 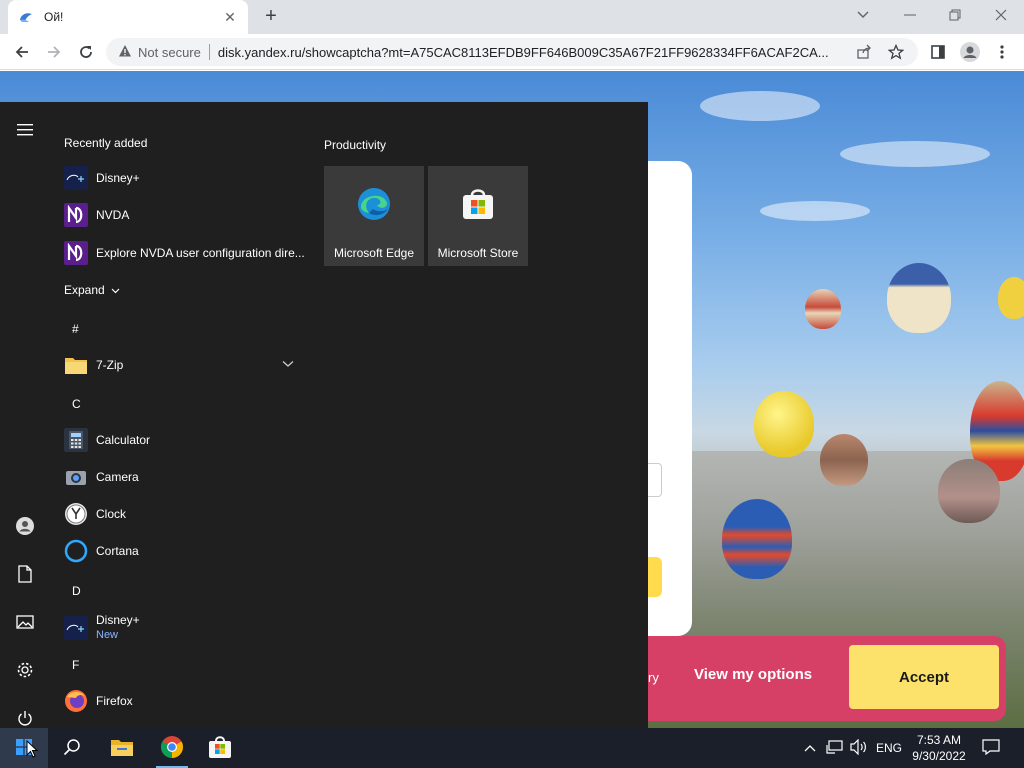 I want to click on share-icon, so click(x=864, y=53).